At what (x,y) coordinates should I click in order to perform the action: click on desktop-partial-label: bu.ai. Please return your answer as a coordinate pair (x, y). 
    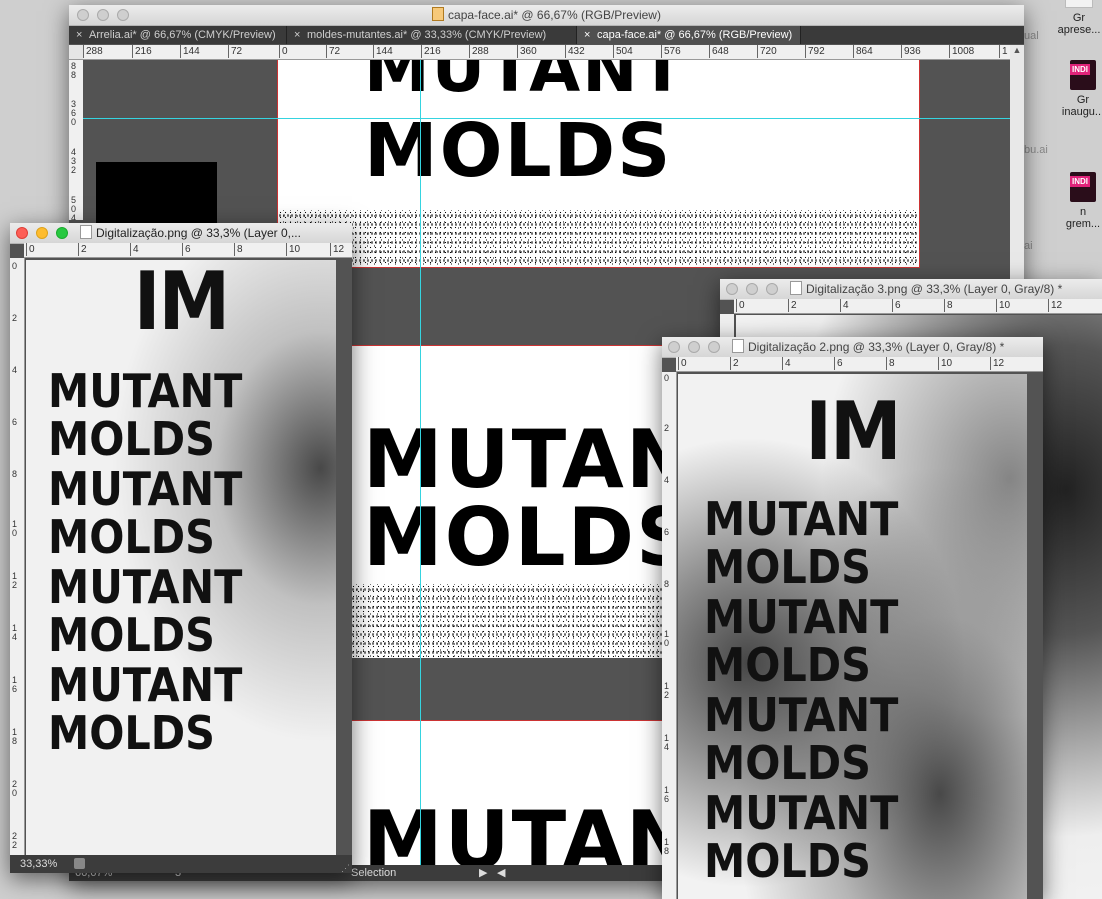
    Looking at the image, I should click on (1036, 150).